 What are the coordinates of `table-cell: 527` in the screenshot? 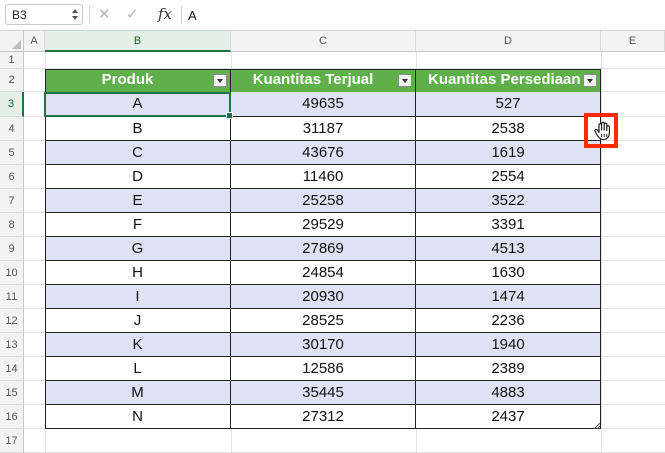 It's located at (508, 104).